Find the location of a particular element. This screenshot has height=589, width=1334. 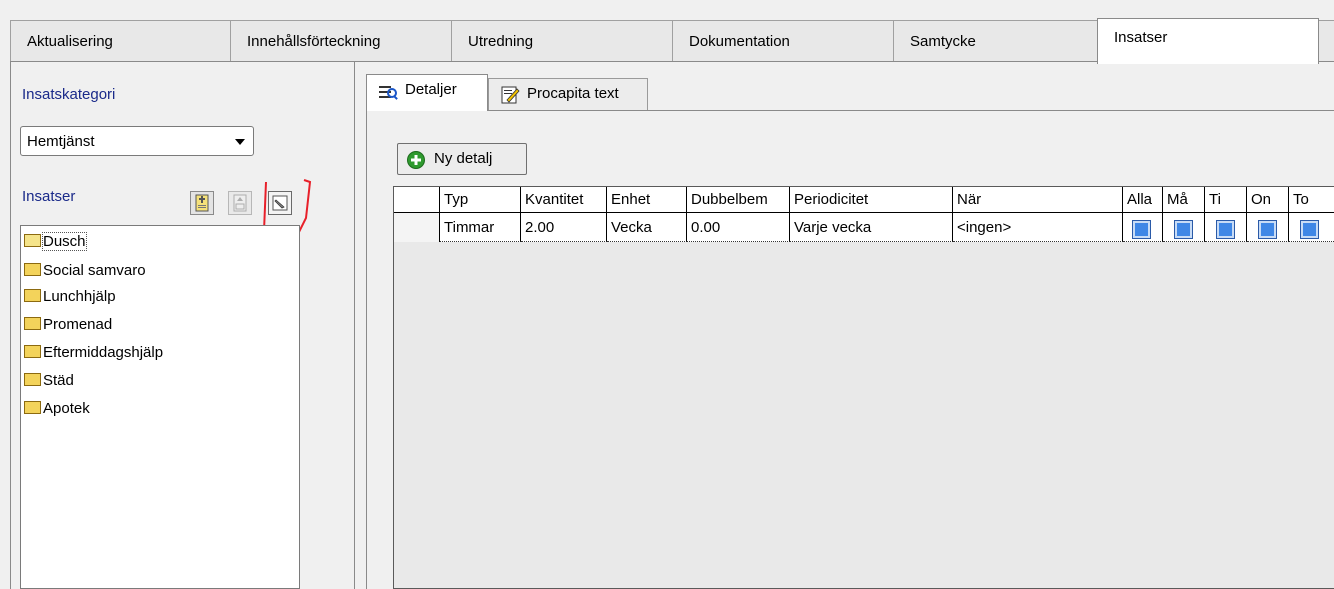

tree-item: Lunchhjälp is located at coordinates (70, 297).